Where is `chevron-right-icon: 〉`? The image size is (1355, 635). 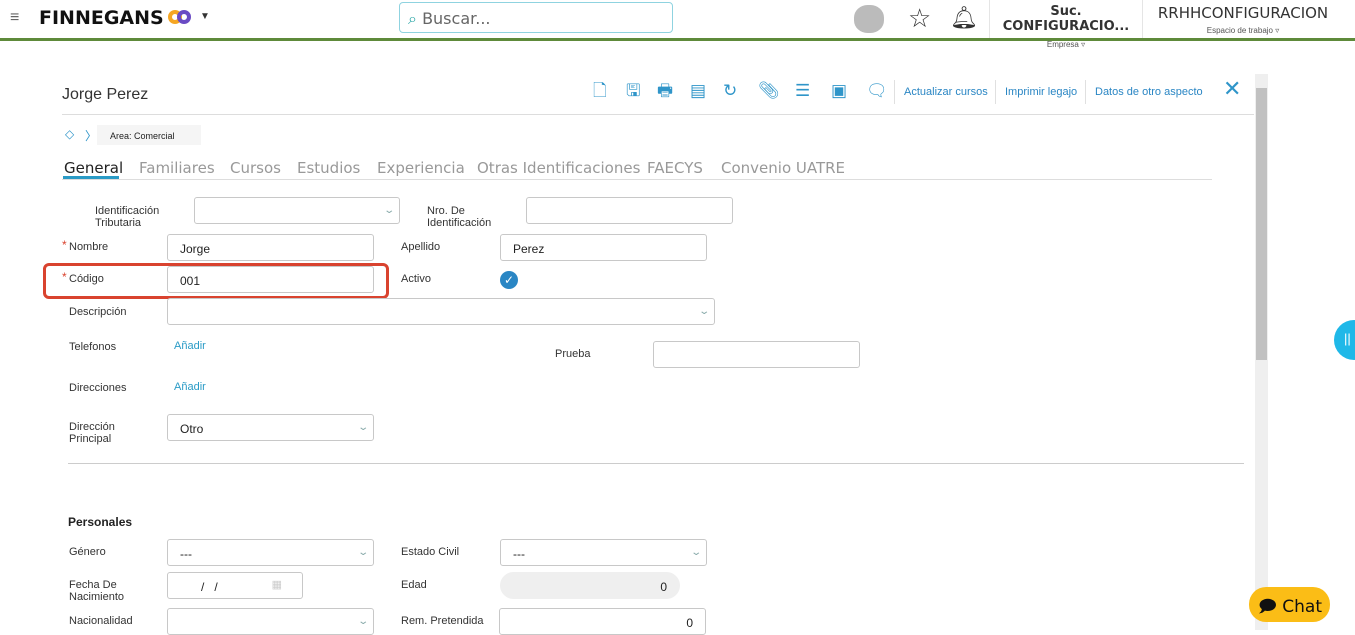
chevron-right-icon: 〉 is located at coordinates (91, 136).